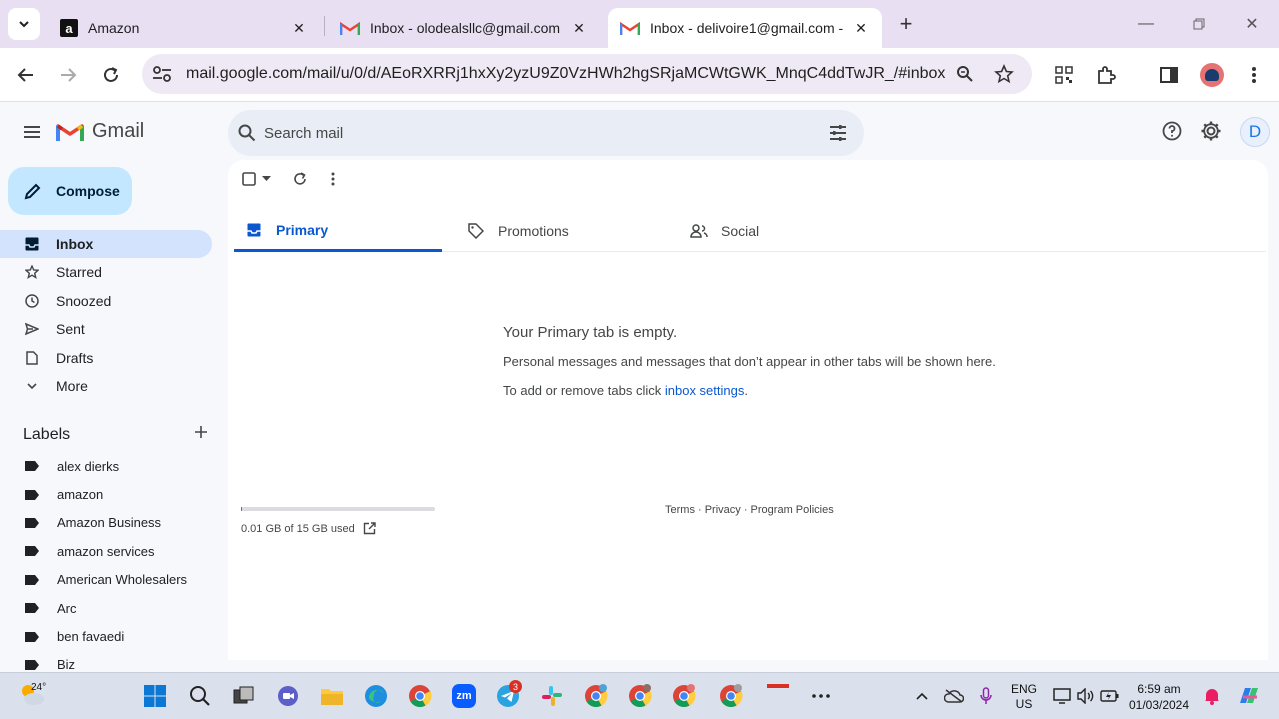 The height and width of the screenshot is (719, 1279). Describe the element at coordinates (1172, 131) in the screenshot. I see `support-button` at that location.